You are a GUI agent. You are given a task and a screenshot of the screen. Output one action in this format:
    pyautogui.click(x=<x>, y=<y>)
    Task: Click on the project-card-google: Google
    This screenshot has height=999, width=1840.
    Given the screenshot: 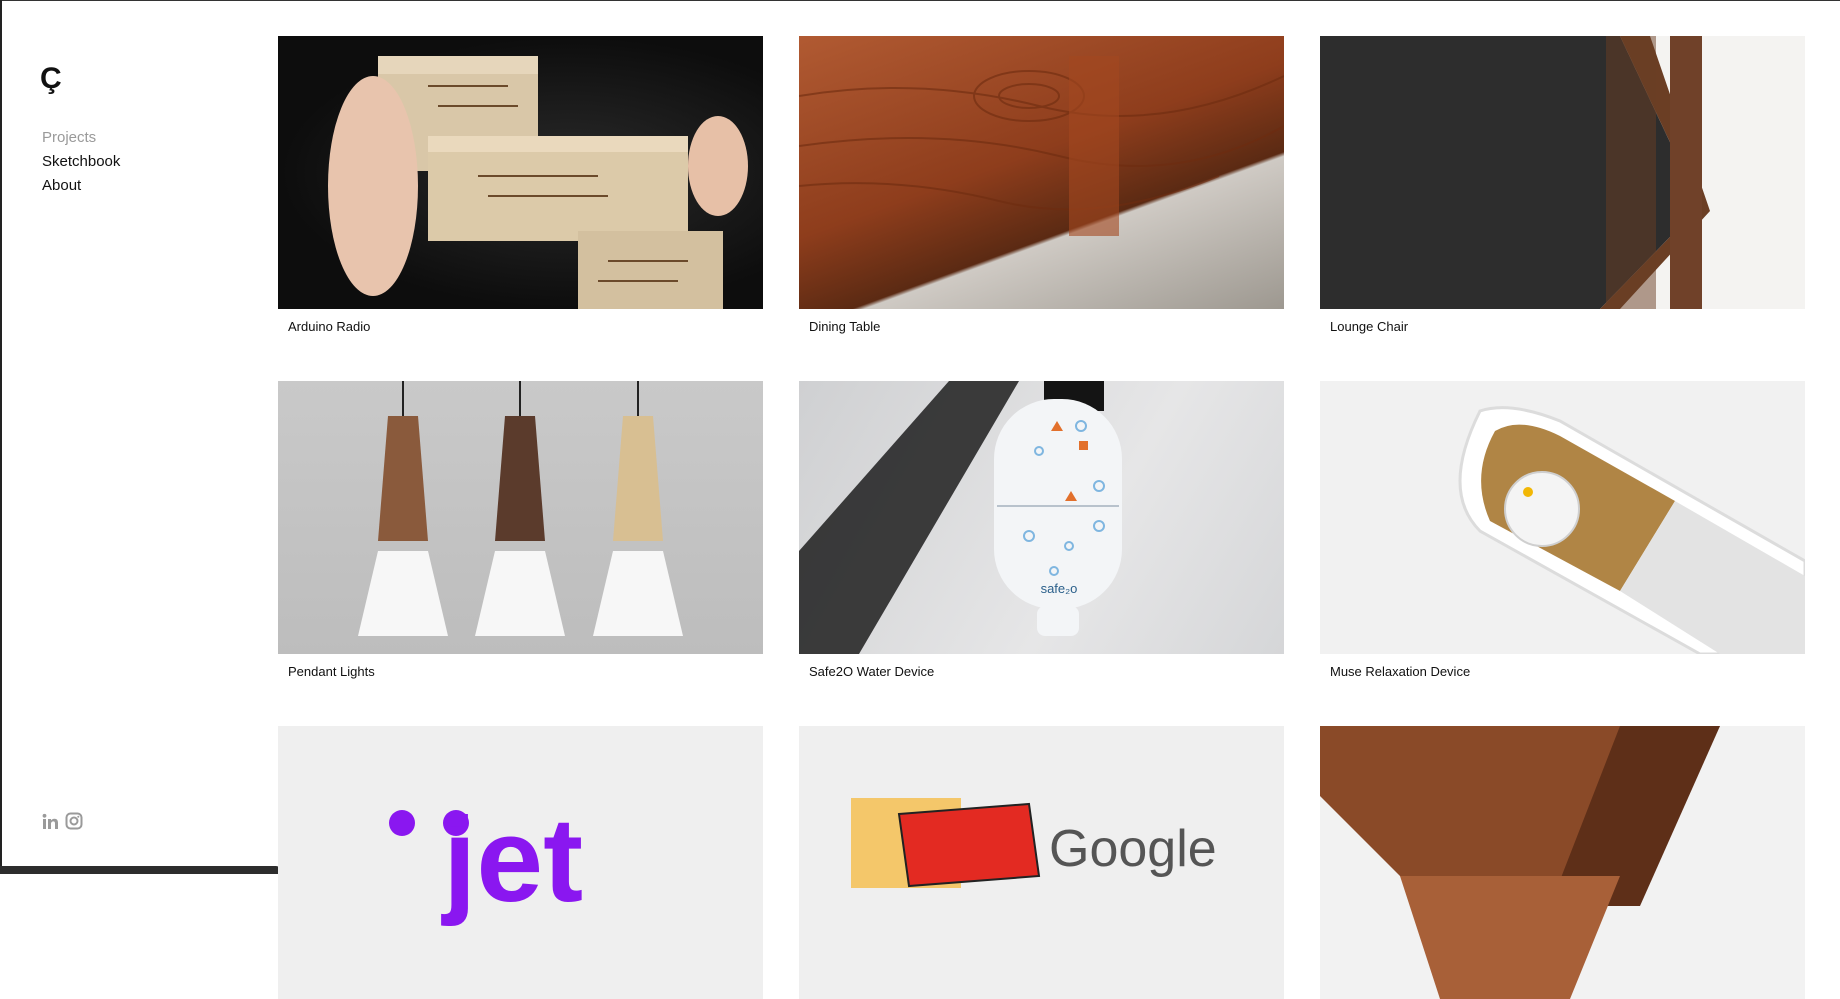 What is the action you would take?
    pyautogui.click(x=1041, y=862)
    